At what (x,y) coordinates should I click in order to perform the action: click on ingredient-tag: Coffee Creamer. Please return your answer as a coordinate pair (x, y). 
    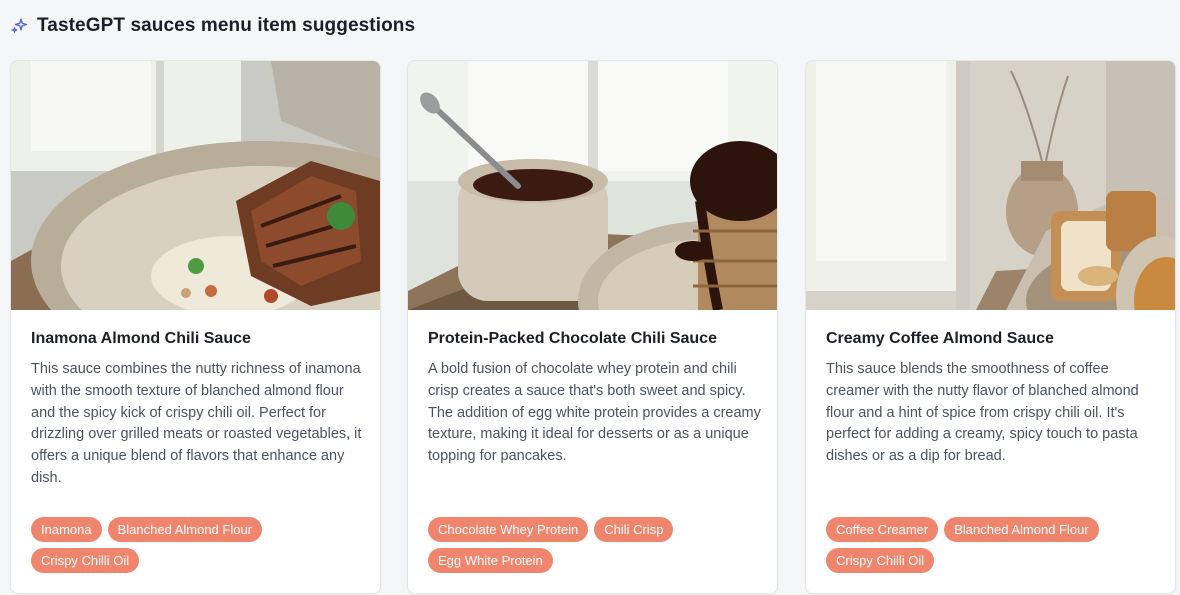
    Looking at the image, I should click on (882, 529).